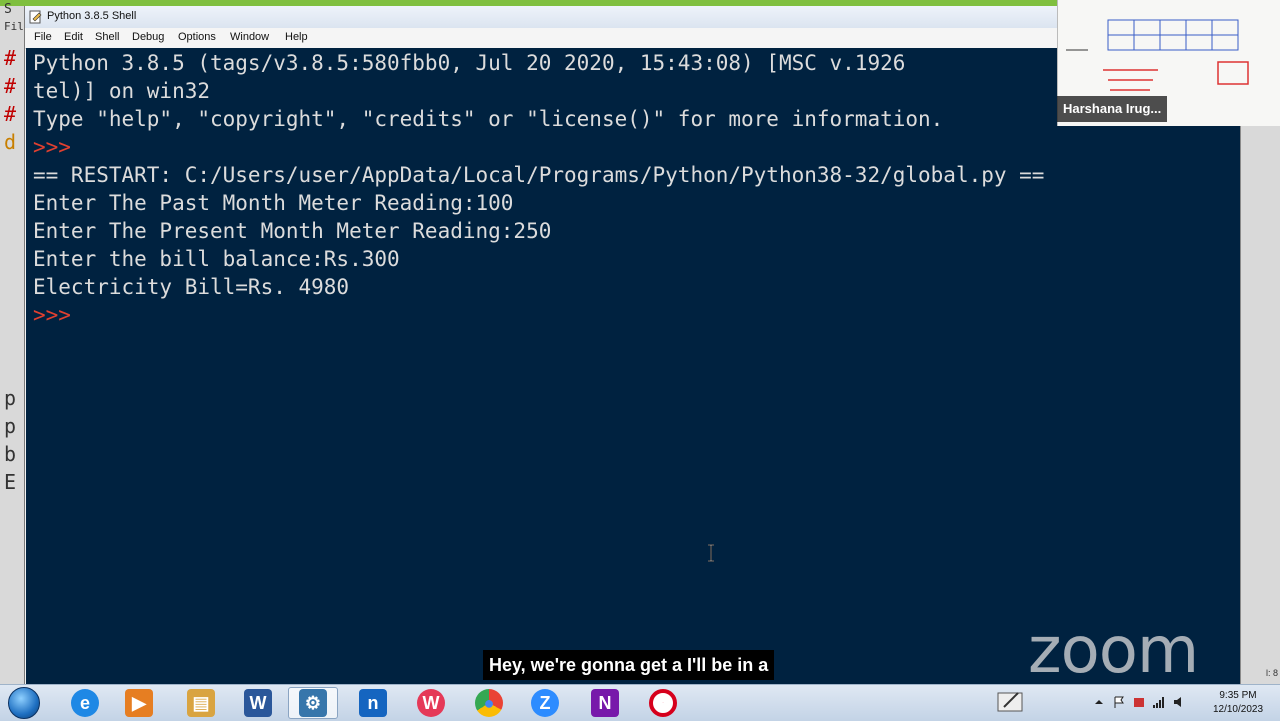  I want to click on system-clock: 9:35 PM 12/10/2023, so click(1238, 703).